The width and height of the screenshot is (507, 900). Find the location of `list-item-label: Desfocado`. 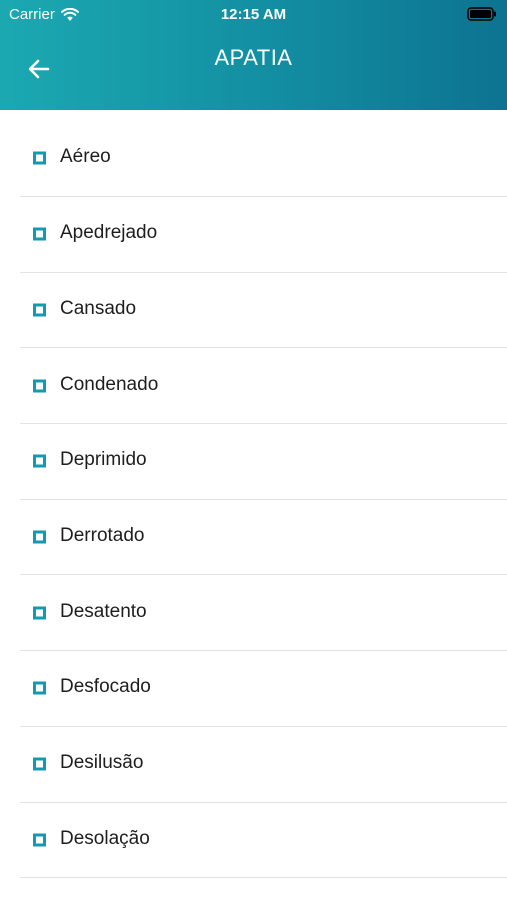

list-item-label: Desfocado is located at coordinates (105, 687).